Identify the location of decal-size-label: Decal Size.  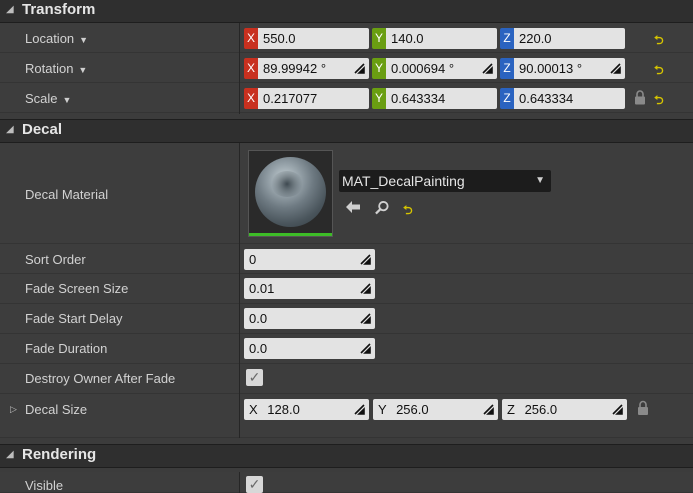
(56, 409).